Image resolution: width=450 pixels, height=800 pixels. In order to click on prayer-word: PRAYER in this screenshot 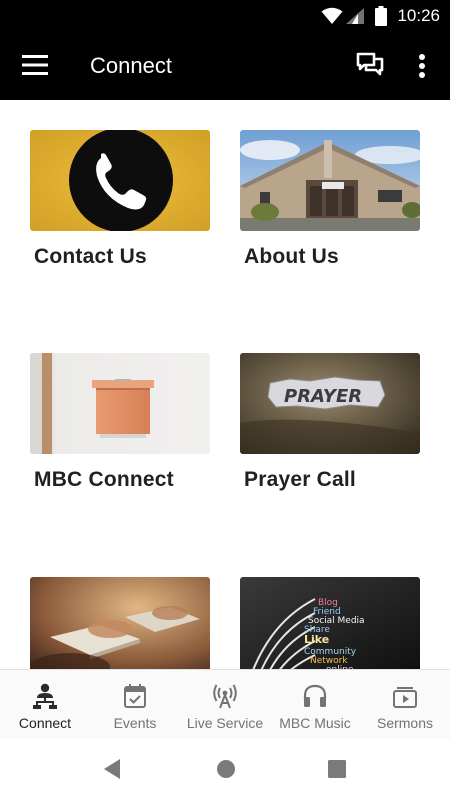, I will do `click(323, 396)`.